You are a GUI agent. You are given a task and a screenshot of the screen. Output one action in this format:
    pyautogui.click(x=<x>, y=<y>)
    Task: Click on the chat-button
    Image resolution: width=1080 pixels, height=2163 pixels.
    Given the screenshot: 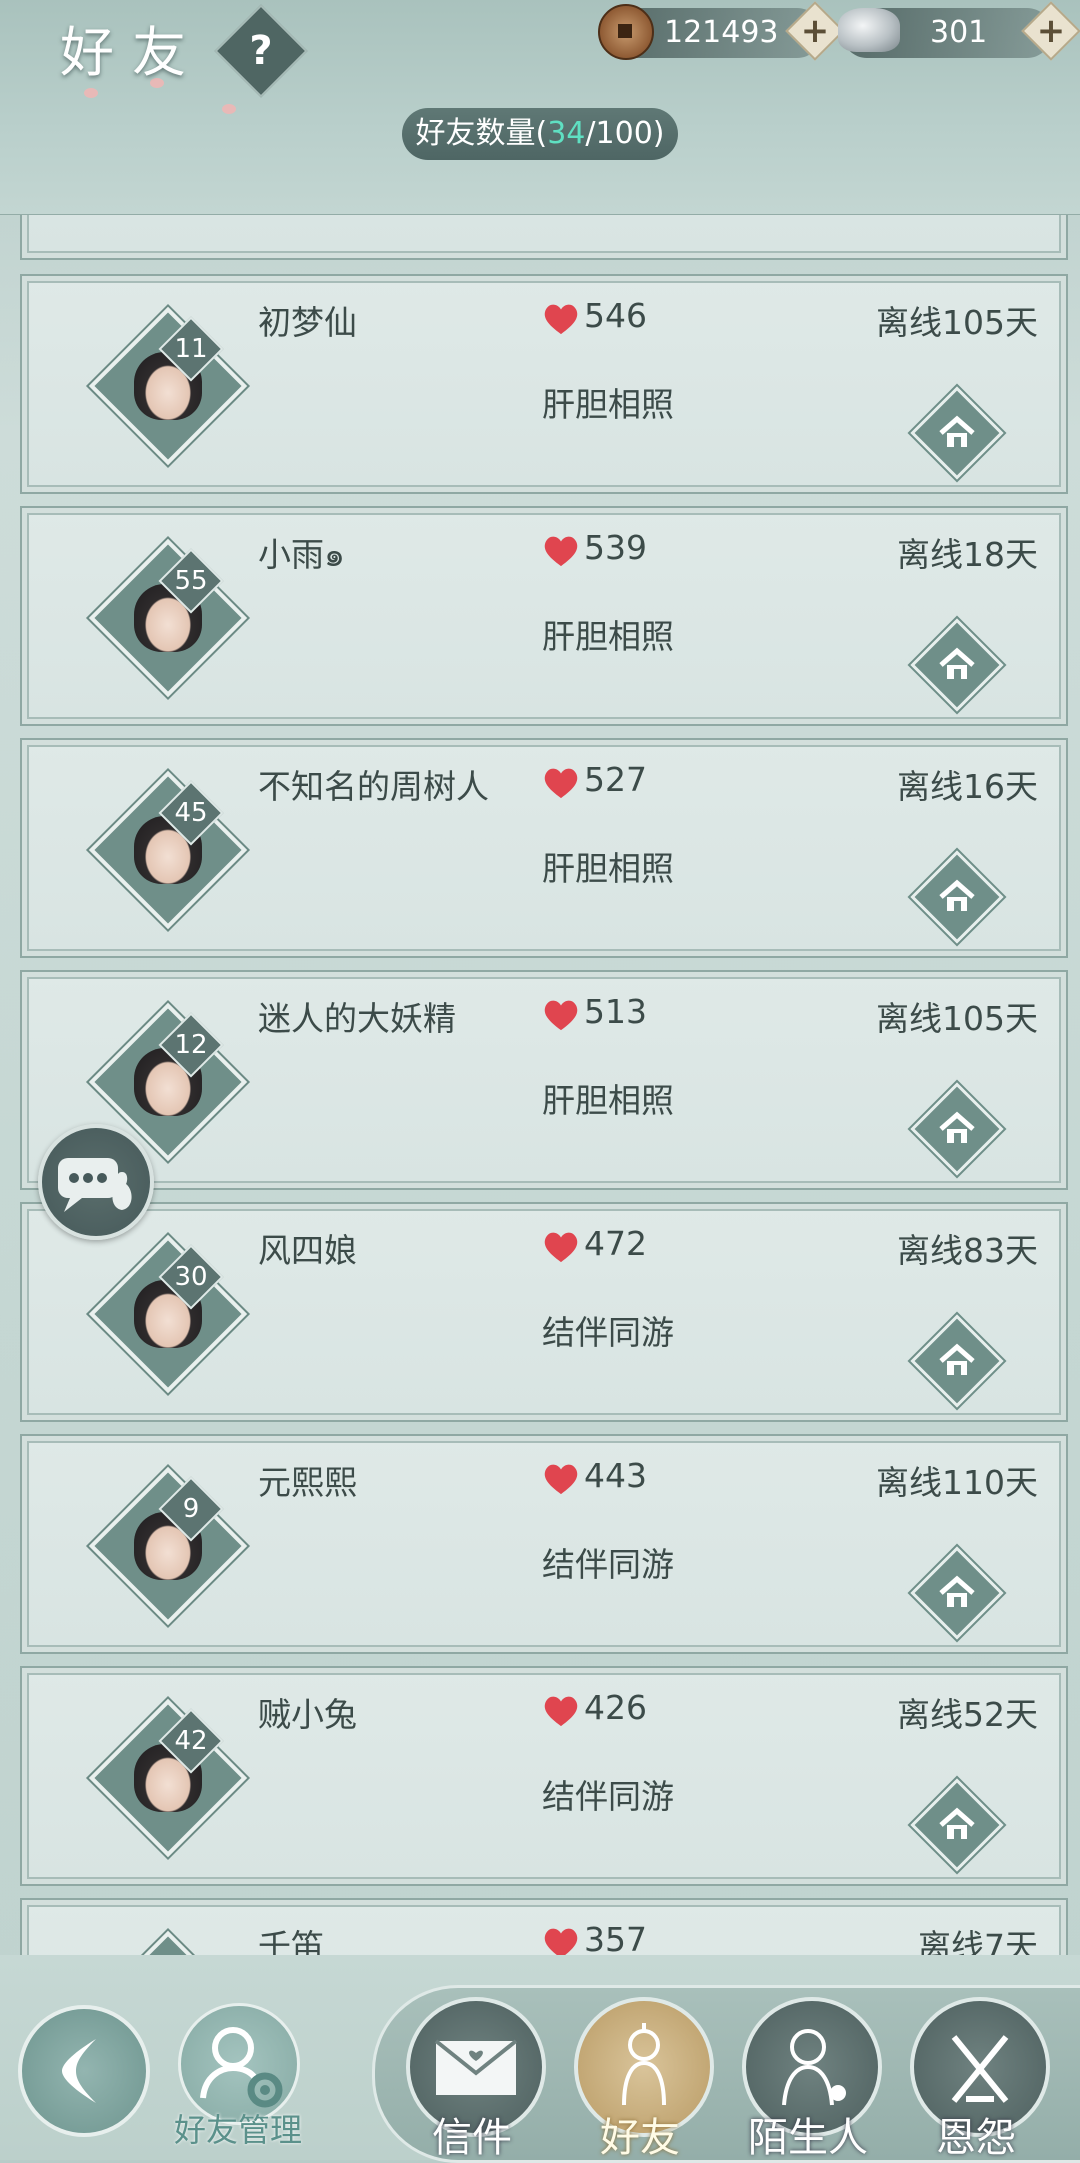 What is the action you would take?
    pyautogui.click(x=96, y=1182)
    